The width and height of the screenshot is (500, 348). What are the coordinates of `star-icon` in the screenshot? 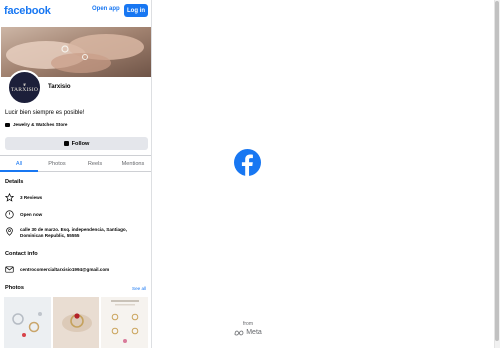 It's located at (9, 197).